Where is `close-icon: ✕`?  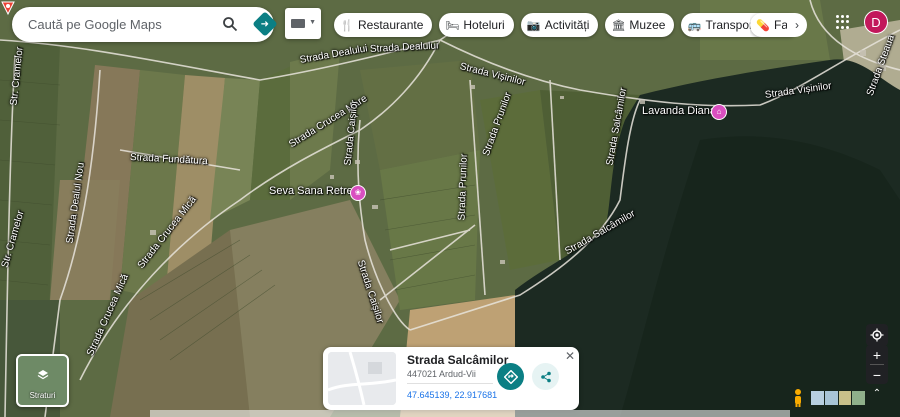 close-icon: ✕ is located at coordinates (570, 356).